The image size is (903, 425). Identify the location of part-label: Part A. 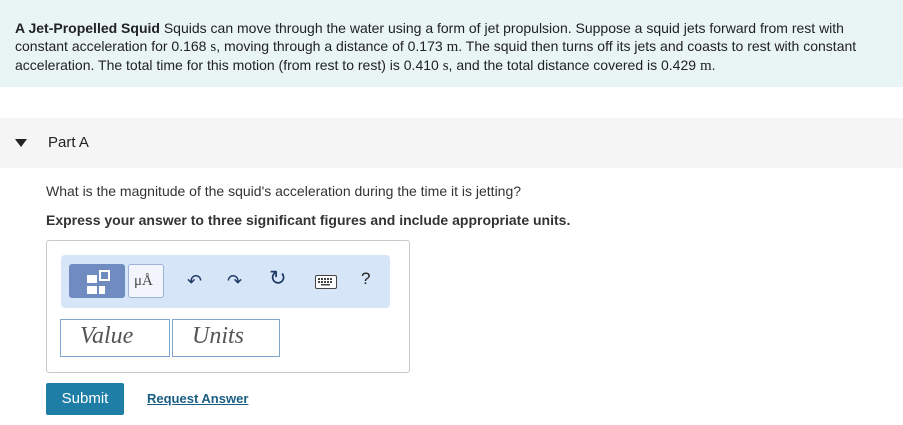
(68, 142).